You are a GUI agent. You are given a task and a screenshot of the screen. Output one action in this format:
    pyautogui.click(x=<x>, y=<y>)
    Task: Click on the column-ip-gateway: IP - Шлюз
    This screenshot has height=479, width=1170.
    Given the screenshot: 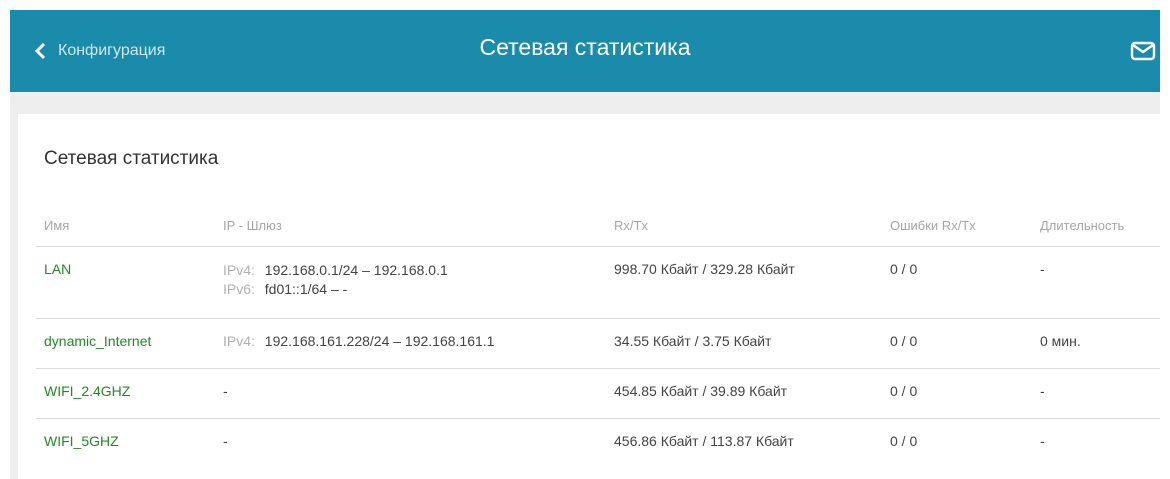 What is the action you would take?
    pyautogui.click(x=252, y=225)
    